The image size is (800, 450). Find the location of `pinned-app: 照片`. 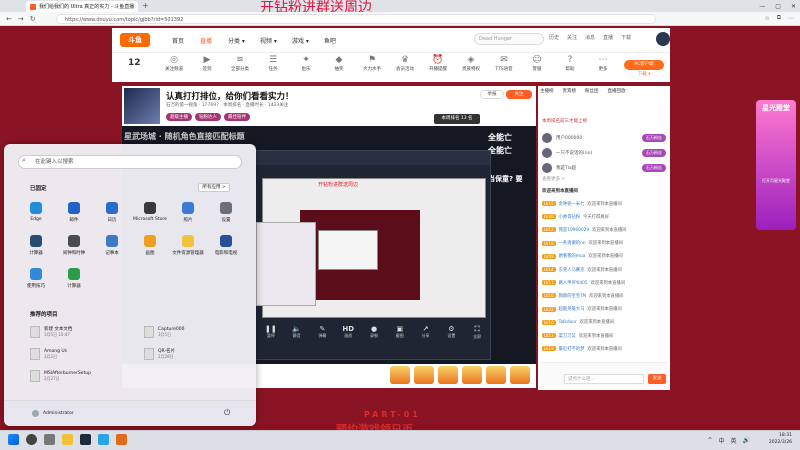

pinned-app: 照片 is located at coordinates (188, 212).